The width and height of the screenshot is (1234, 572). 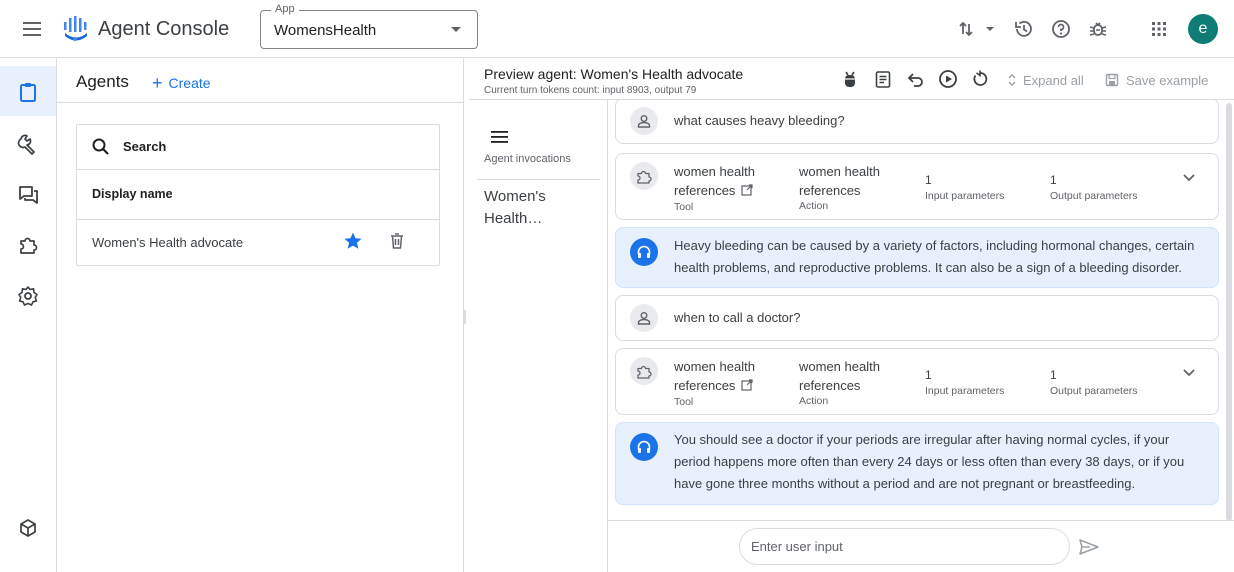 What do you see at coordinates (132, 194) in the screenshot?
I see `column-header-label: Display name` at bounding box center [132, 194].